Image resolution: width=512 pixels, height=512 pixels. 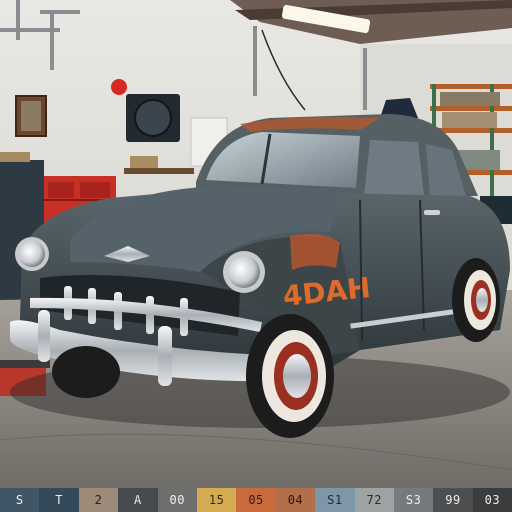 What do you see at coordinates (453, 500) in the screenshot?
I see `palette-swatch: 99` at bounding box center [453, 500].